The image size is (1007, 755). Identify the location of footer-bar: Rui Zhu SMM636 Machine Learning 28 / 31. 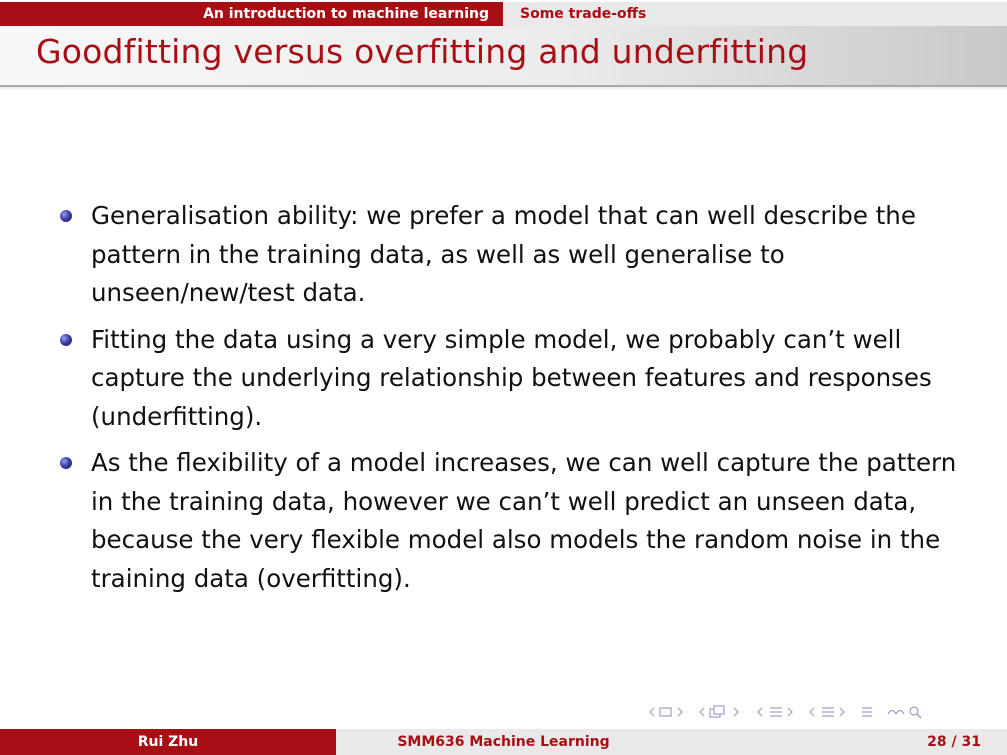
(503, 742).